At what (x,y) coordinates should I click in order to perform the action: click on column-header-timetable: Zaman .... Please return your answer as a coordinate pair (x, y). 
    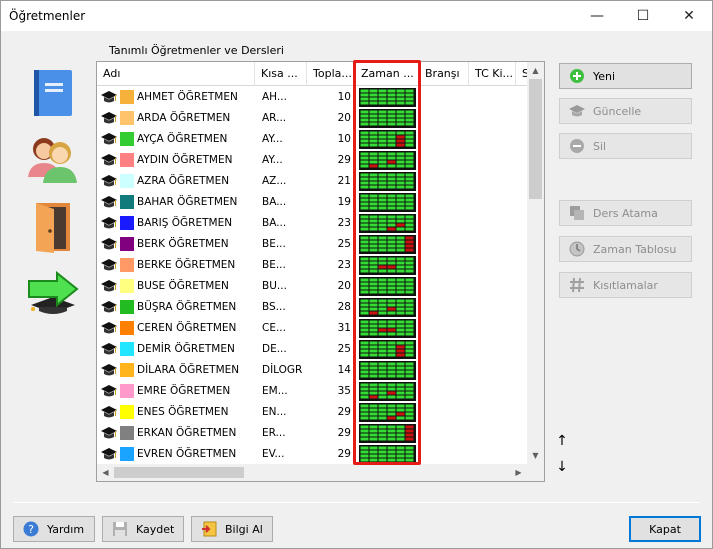
    Looking at the image, I should click on (387, 74).